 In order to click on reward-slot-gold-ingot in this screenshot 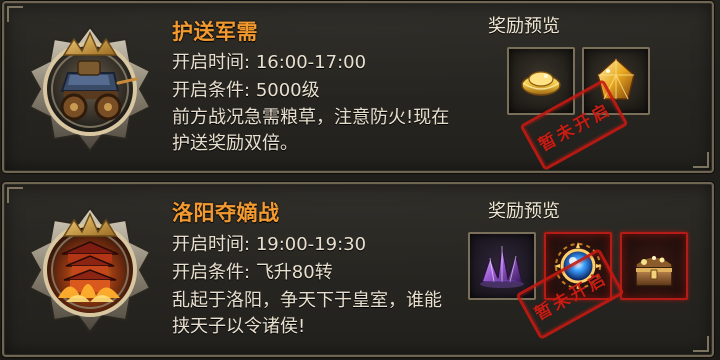, I will do `click(541, 81)`.